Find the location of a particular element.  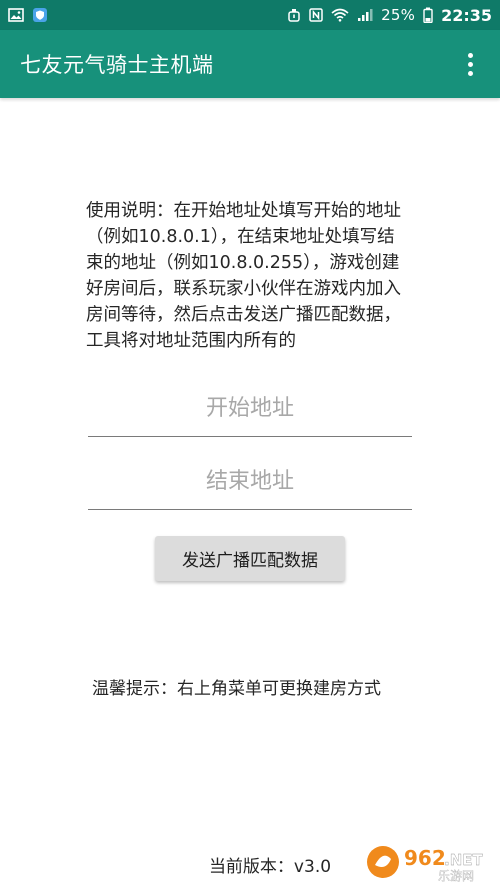

send-broadcast-button: 发送广播匹配数据 is located at coordinates (250, 558).